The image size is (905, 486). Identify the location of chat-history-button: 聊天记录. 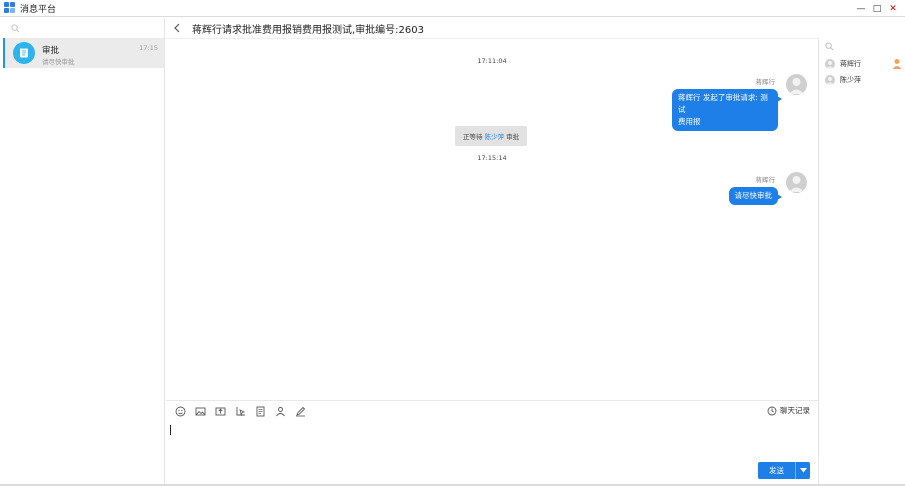
(788, 410).